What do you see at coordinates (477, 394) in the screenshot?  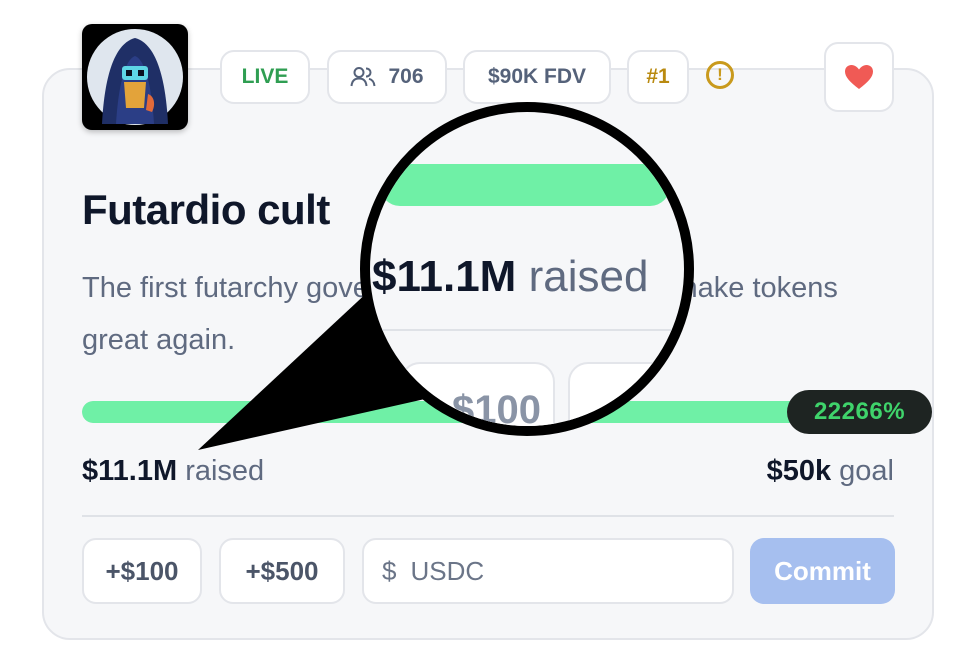 I see `magnified-button: $100` at bounding box center [477, 394].